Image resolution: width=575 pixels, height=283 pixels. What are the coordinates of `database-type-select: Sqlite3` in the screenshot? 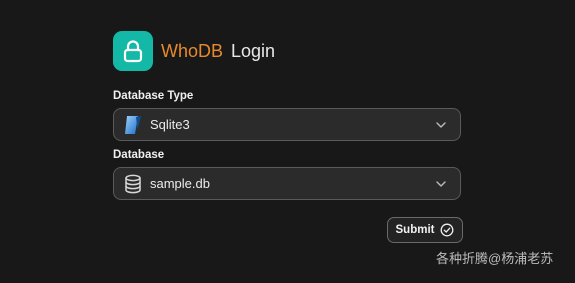 It's located at (287, 124).